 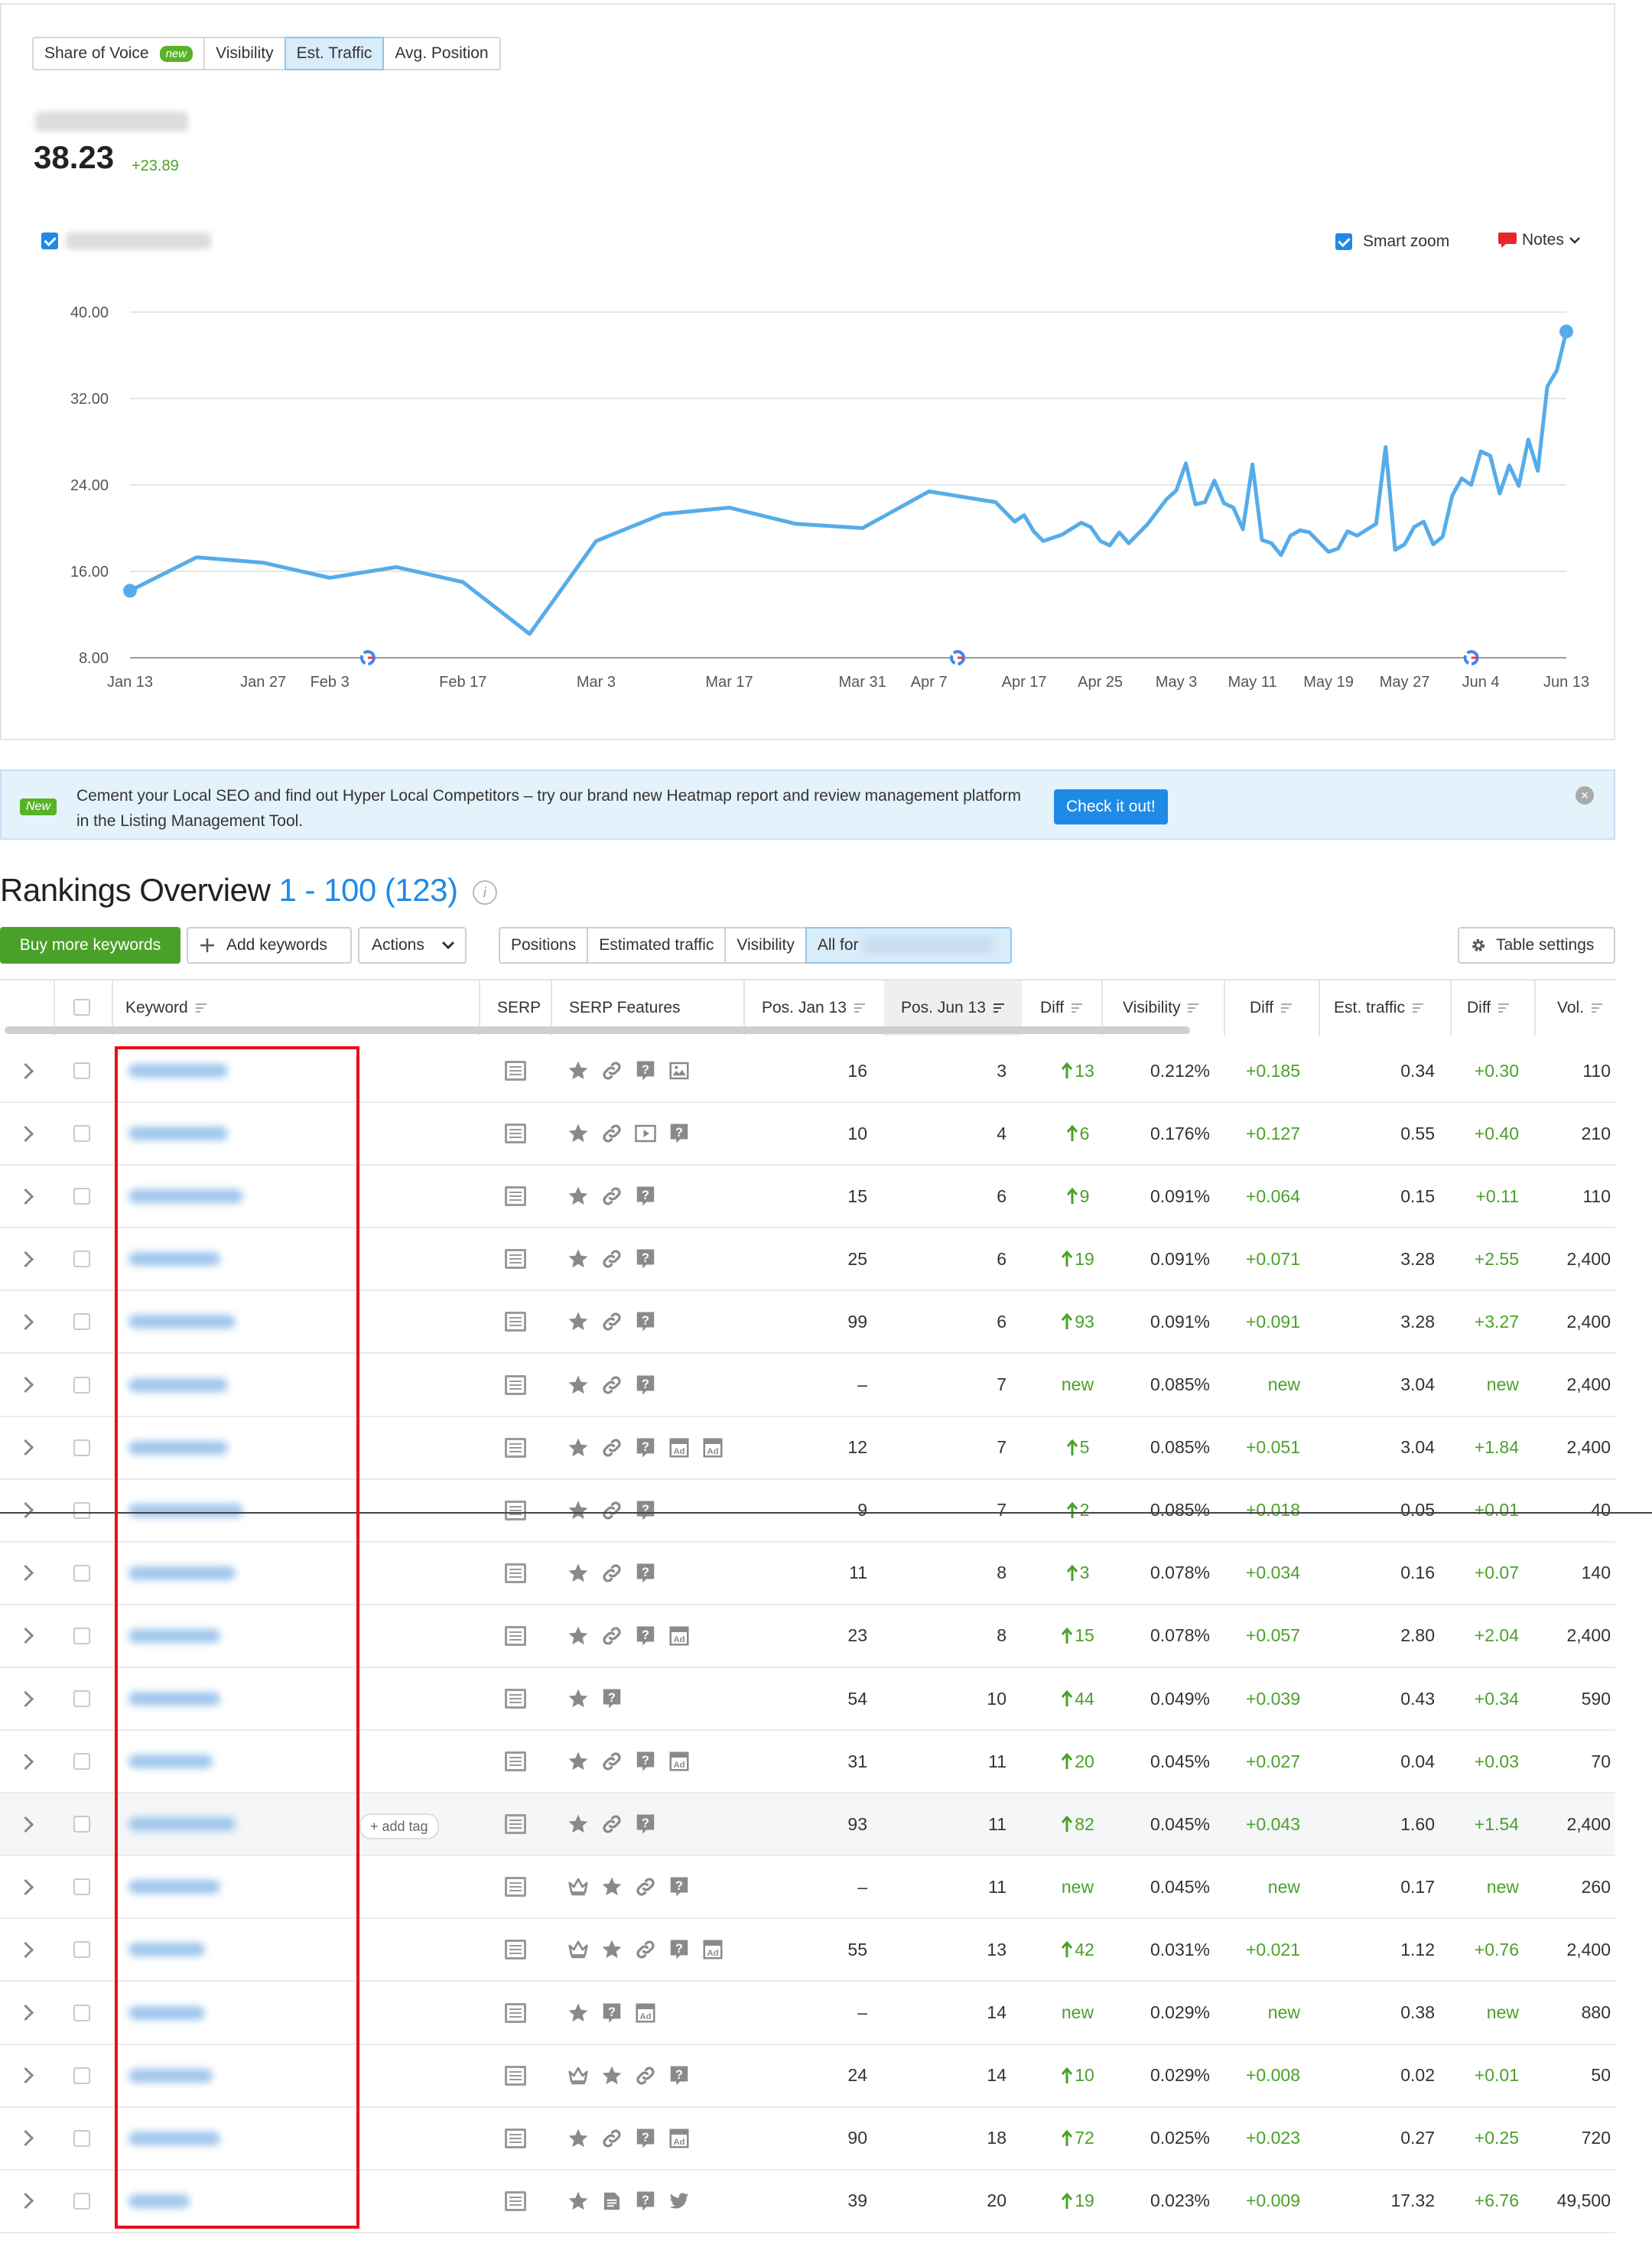 What do you see at coordinates (270, 945) in the screenshot?
I see `add-keywords-button: Add keywords` at bounding box center [270, 945].